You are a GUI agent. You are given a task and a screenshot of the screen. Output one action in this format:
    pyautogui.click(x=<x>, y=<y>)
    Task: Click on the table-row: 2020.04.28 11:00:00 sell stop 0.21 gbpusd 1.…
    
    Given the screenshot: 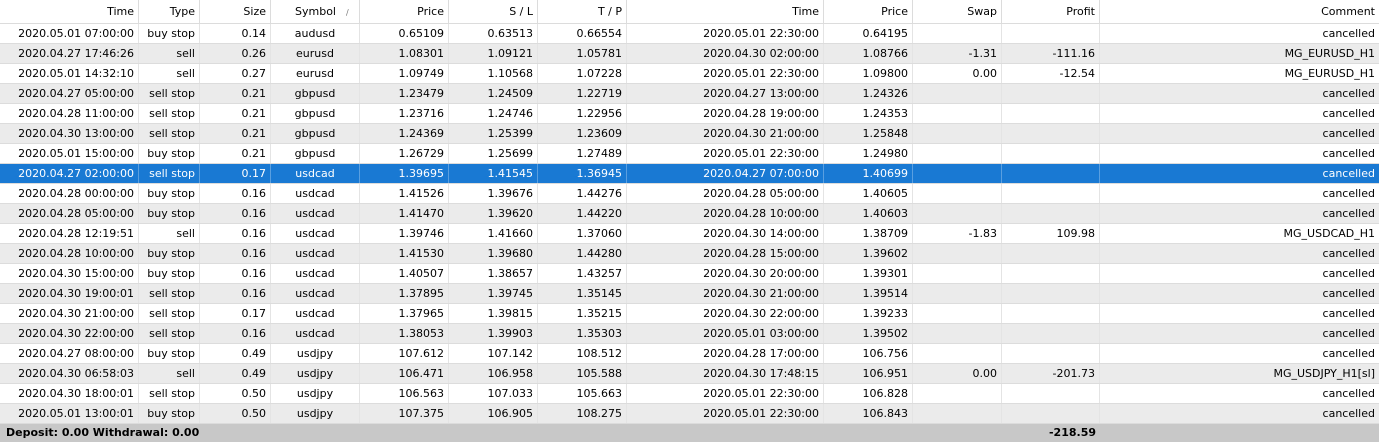 What is the action you would take?
    pyautogui.click(x=689, y=114)
    